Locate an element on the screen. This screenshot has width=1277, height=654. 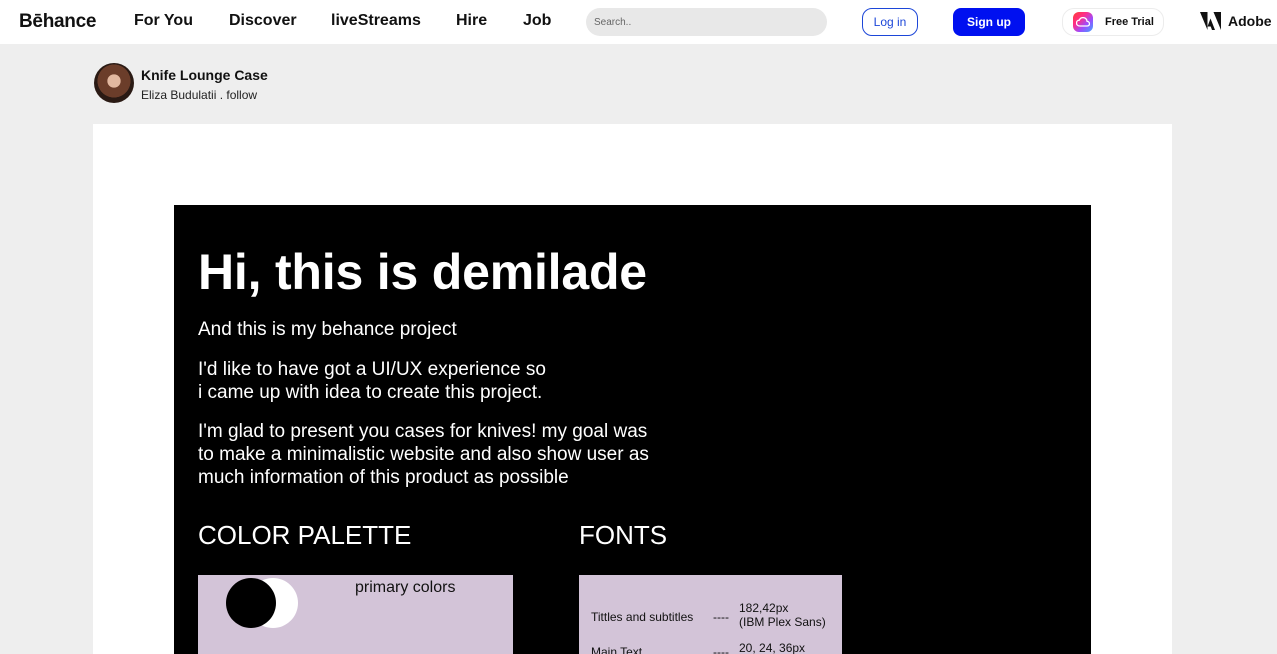
login-button: Log in is located at coordinates (890, 22).